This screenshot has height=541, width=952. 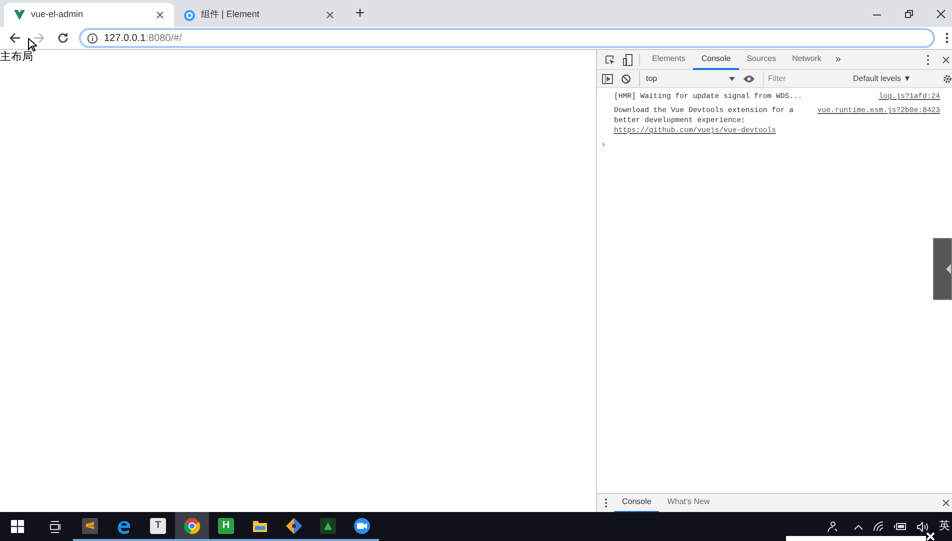 I want to click on devtools-tab: What's New, so click(x=688, y=503).